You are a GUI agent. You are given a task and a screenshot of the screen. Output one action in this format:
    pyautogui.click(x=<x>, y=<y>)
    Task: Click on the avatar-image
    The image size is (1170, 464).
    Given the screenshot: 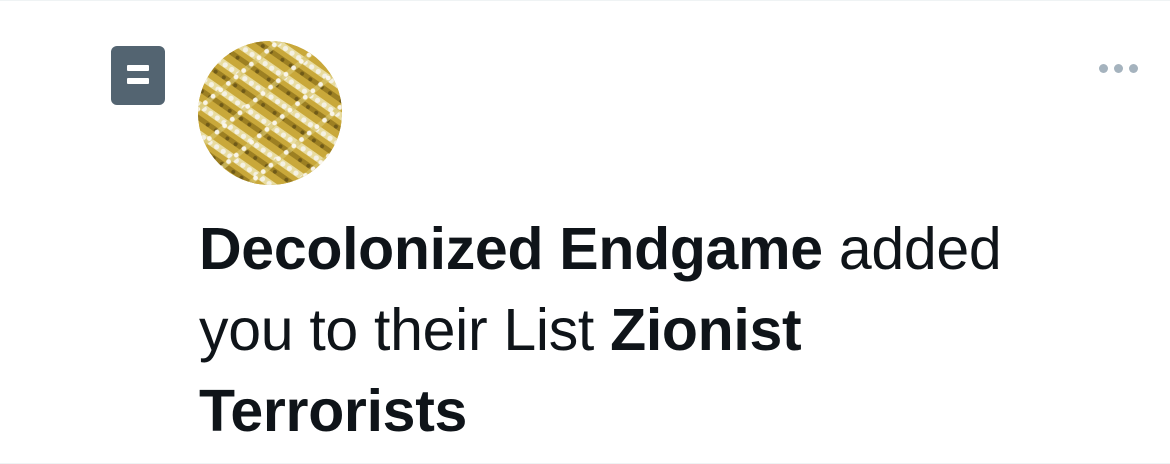 What is the action you would take?
    pyautogui.click(x=270, y=113)
    